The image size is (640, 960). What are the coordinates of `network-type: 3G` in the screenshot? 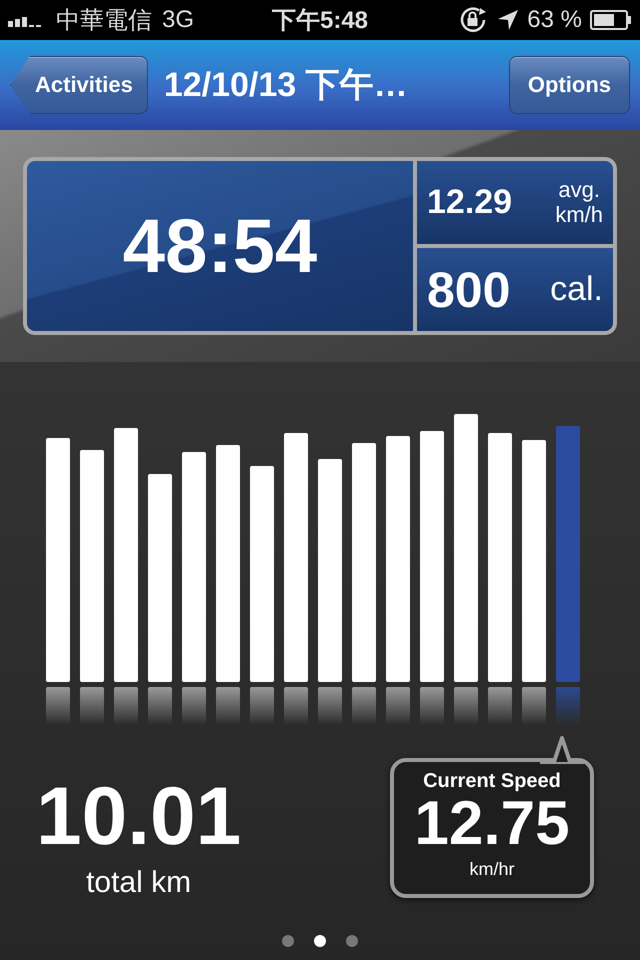 It's located at (178, 20).